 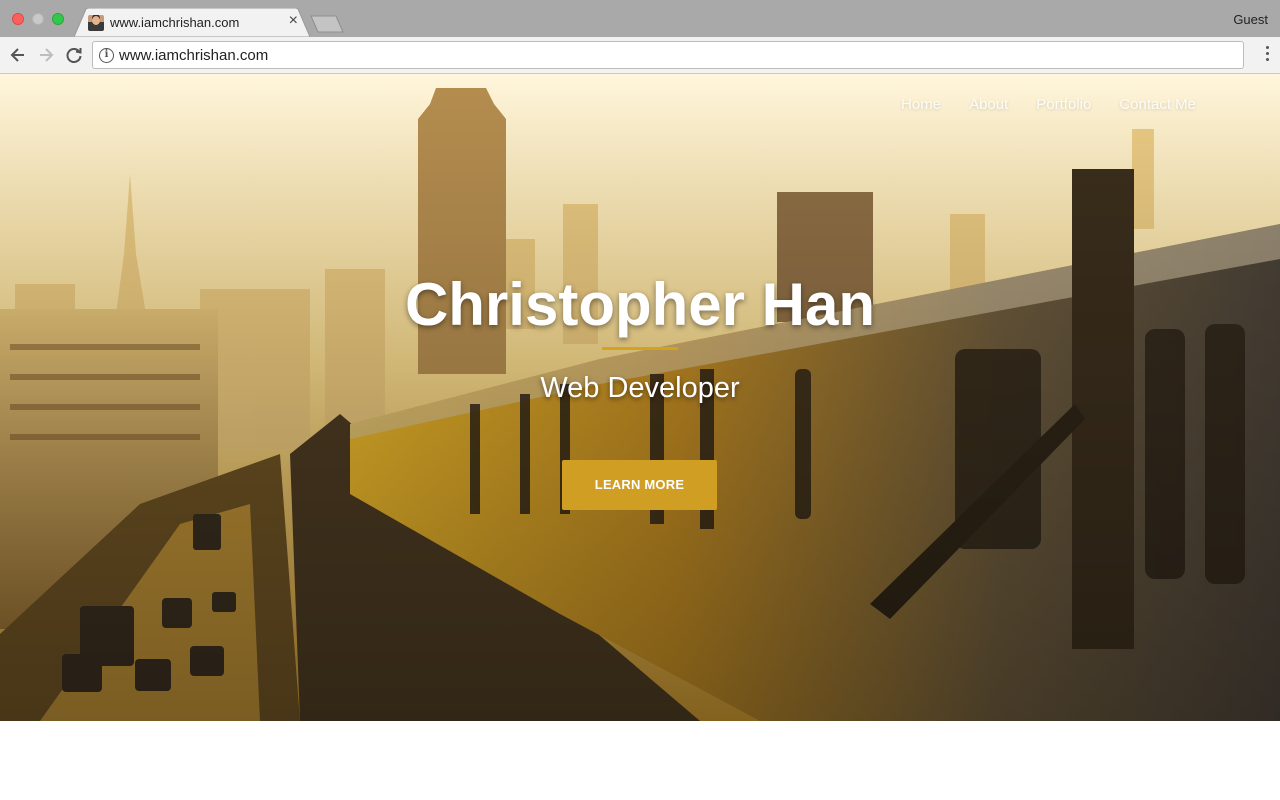 What do you see at coordinates (640, 304) in the screenshot?
I see `hero-title: Christopher Han` at bounding box center [640, 304].